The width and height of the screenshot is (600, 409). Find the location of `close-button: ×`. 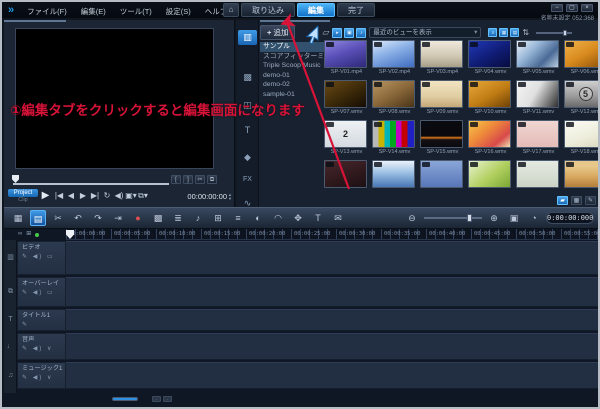

close-button: × is located at coordinates (587, 8).